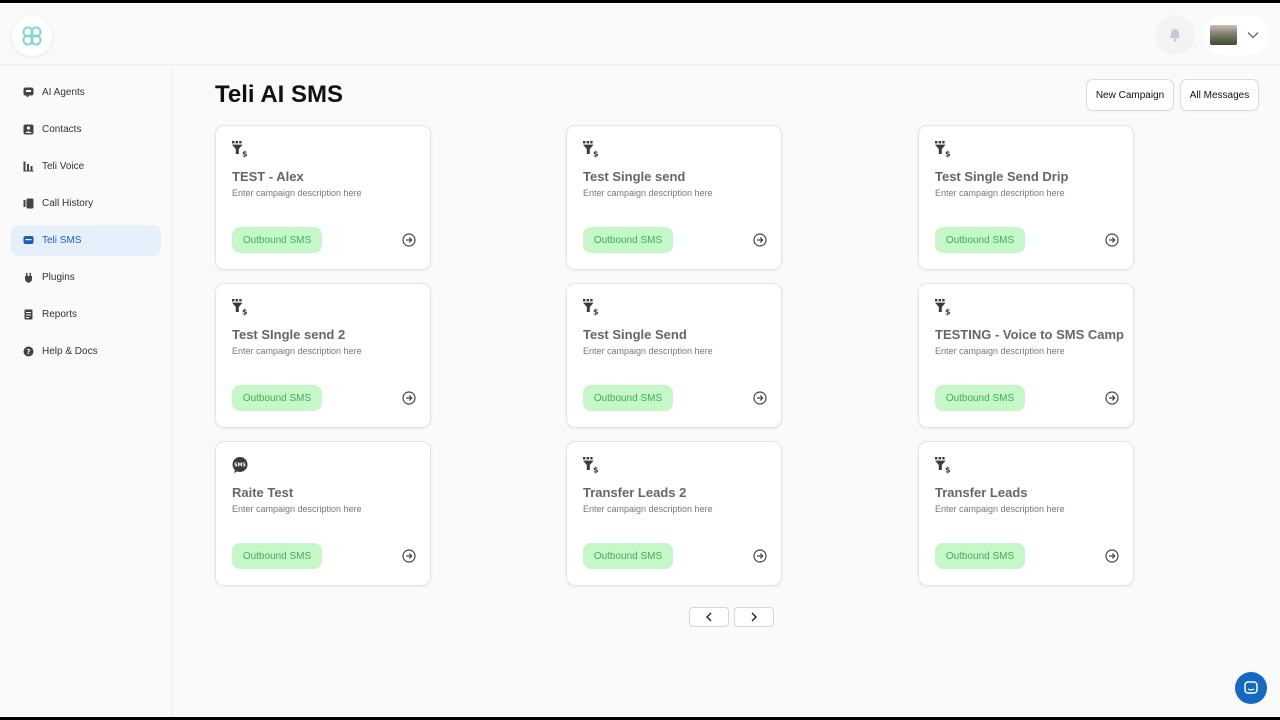 Image resolution: width=1280 pixels, height=720 pixels. Describe the element at coordinates (1253, 35) in the screenshot. I see `chevron-down-icon` at that location.